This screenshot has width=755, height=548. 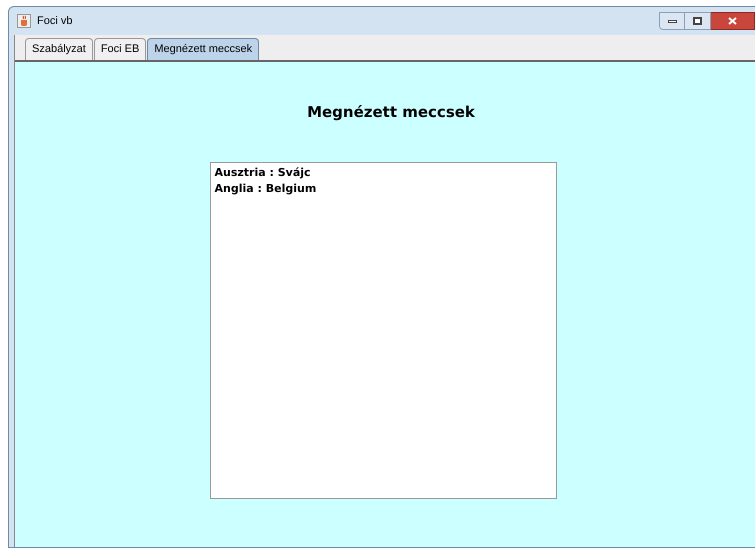 I want to click on tab: Szabályzat, so click(x=59, y=49).